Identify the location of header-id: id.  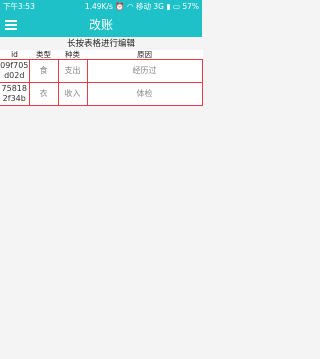
(14, 55).